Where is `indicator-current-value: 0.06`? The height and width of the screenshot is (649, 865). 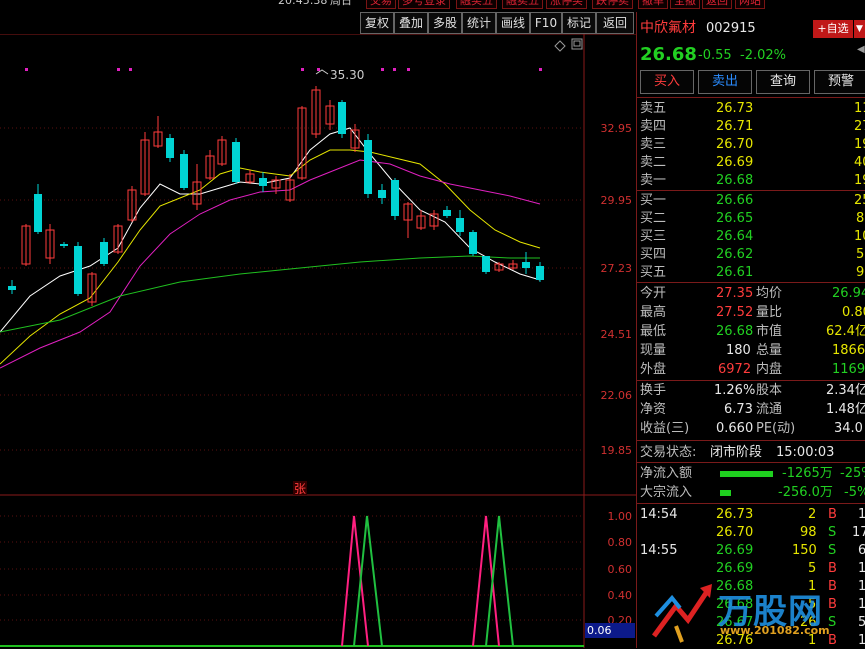 indicator-current-value: 0.06 is located at coordinates (610, 630).